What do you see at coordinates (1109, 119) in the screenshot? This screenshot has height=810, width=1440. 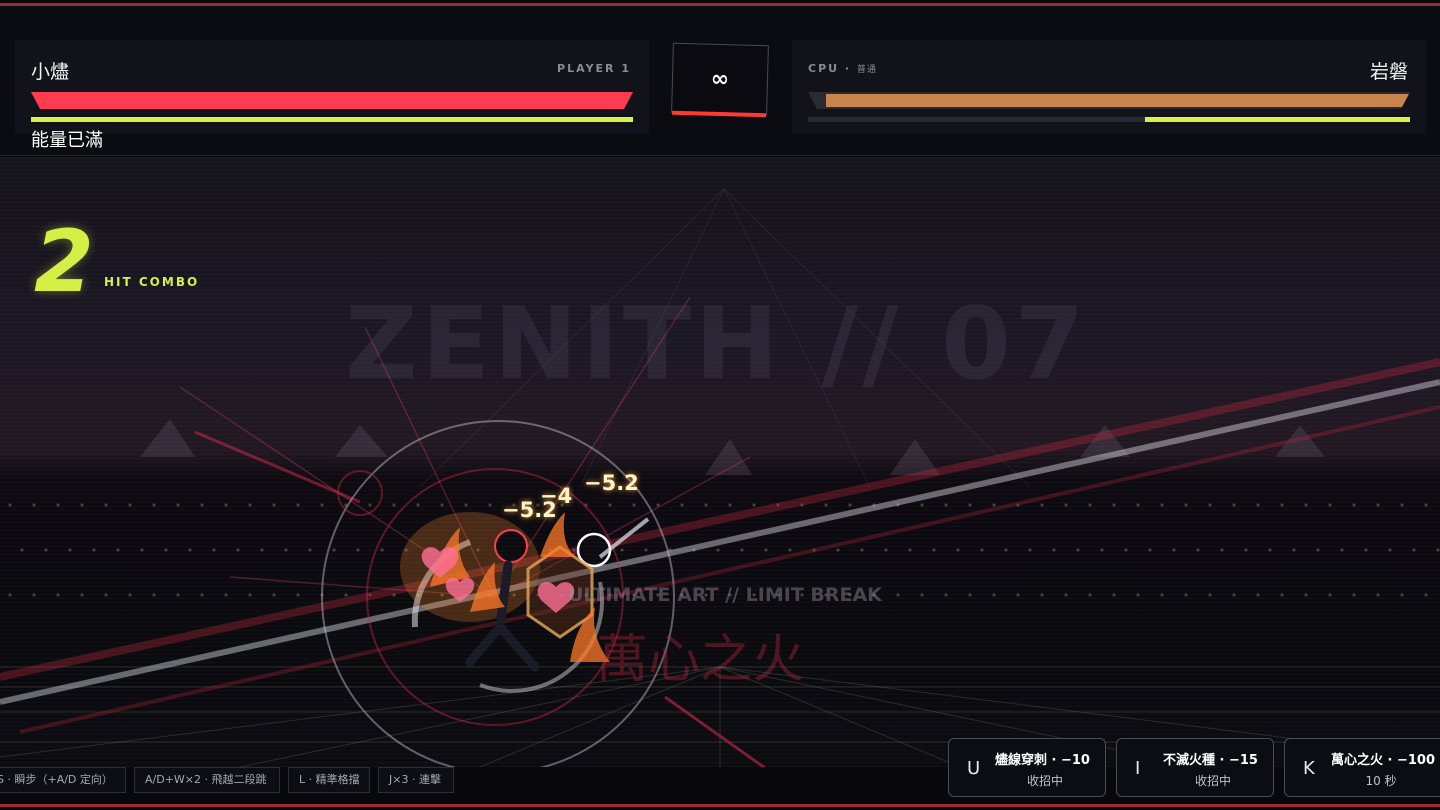 I see `player2-energy-bar` at bounding box center [1109, 119].